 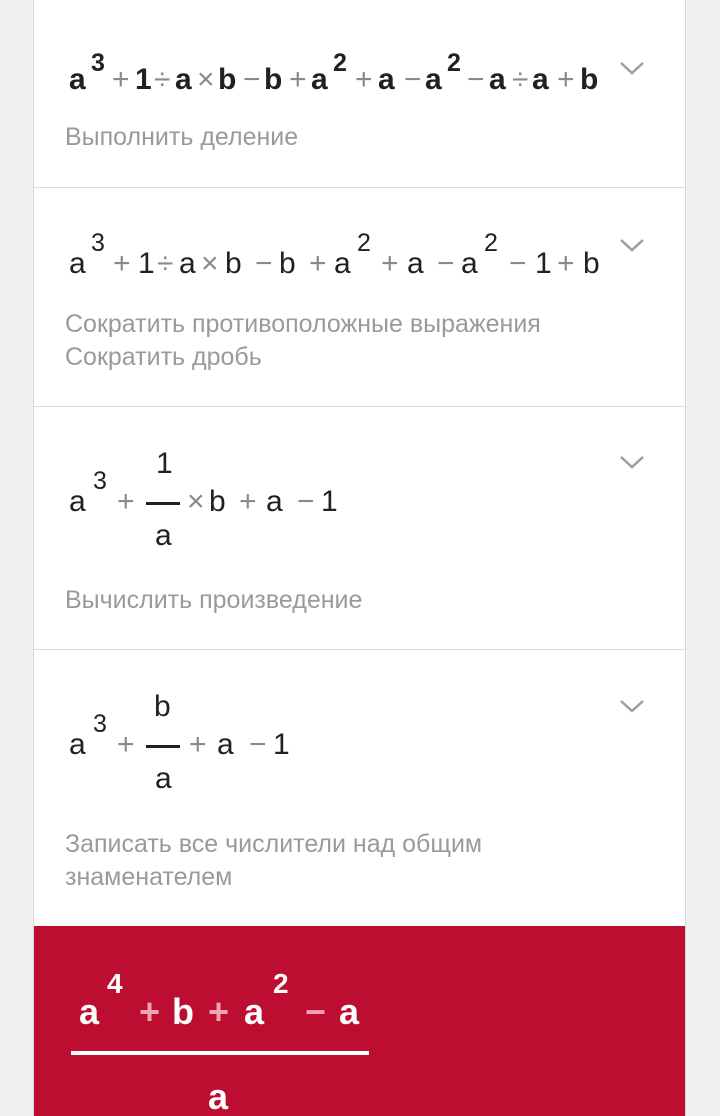 What do you see at coordinates (162, 706) in the screenshot?
I see `numerator: b` at bounding box center [162, 706].